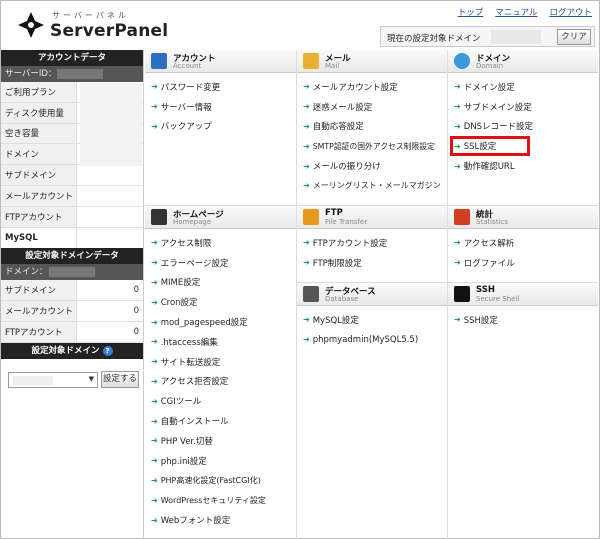 The width and height of the screenshot is (600, 539). I want to click on domain-data-heading: 設定対象ドメインデータ, so click(72, 256).